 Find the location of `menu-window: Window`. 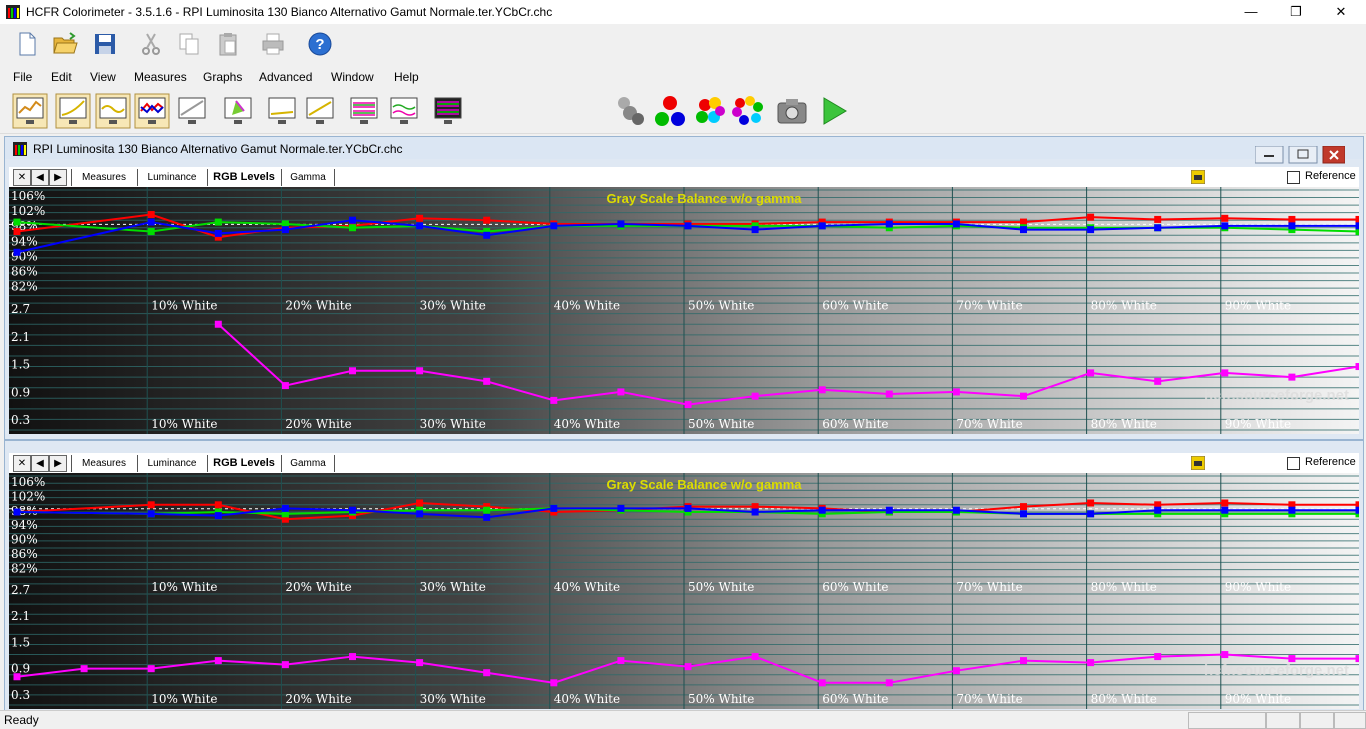

menu-window: Window is located at coordinates (352, 77).